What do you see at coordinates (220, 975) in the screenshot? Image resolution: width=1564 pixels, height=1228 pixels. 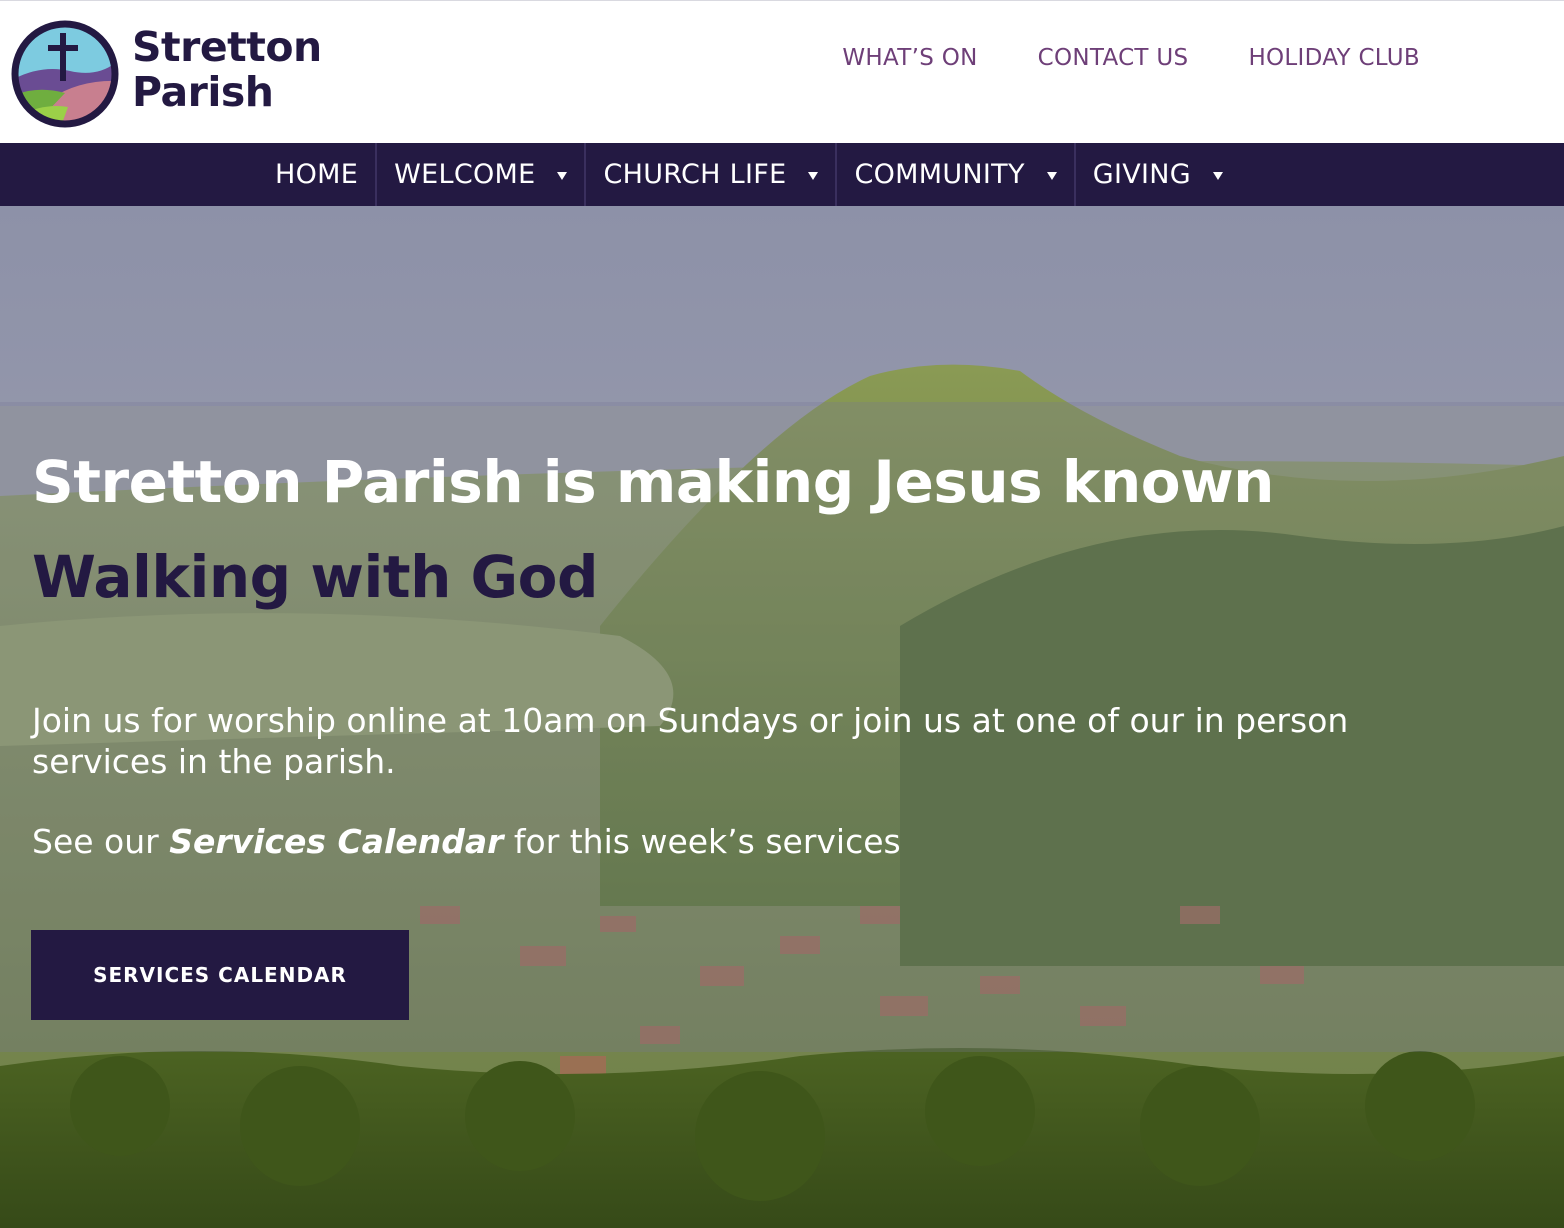 I see `services-calendar-button: SERVICES CALENDAR` at bounding box center [220, 975].